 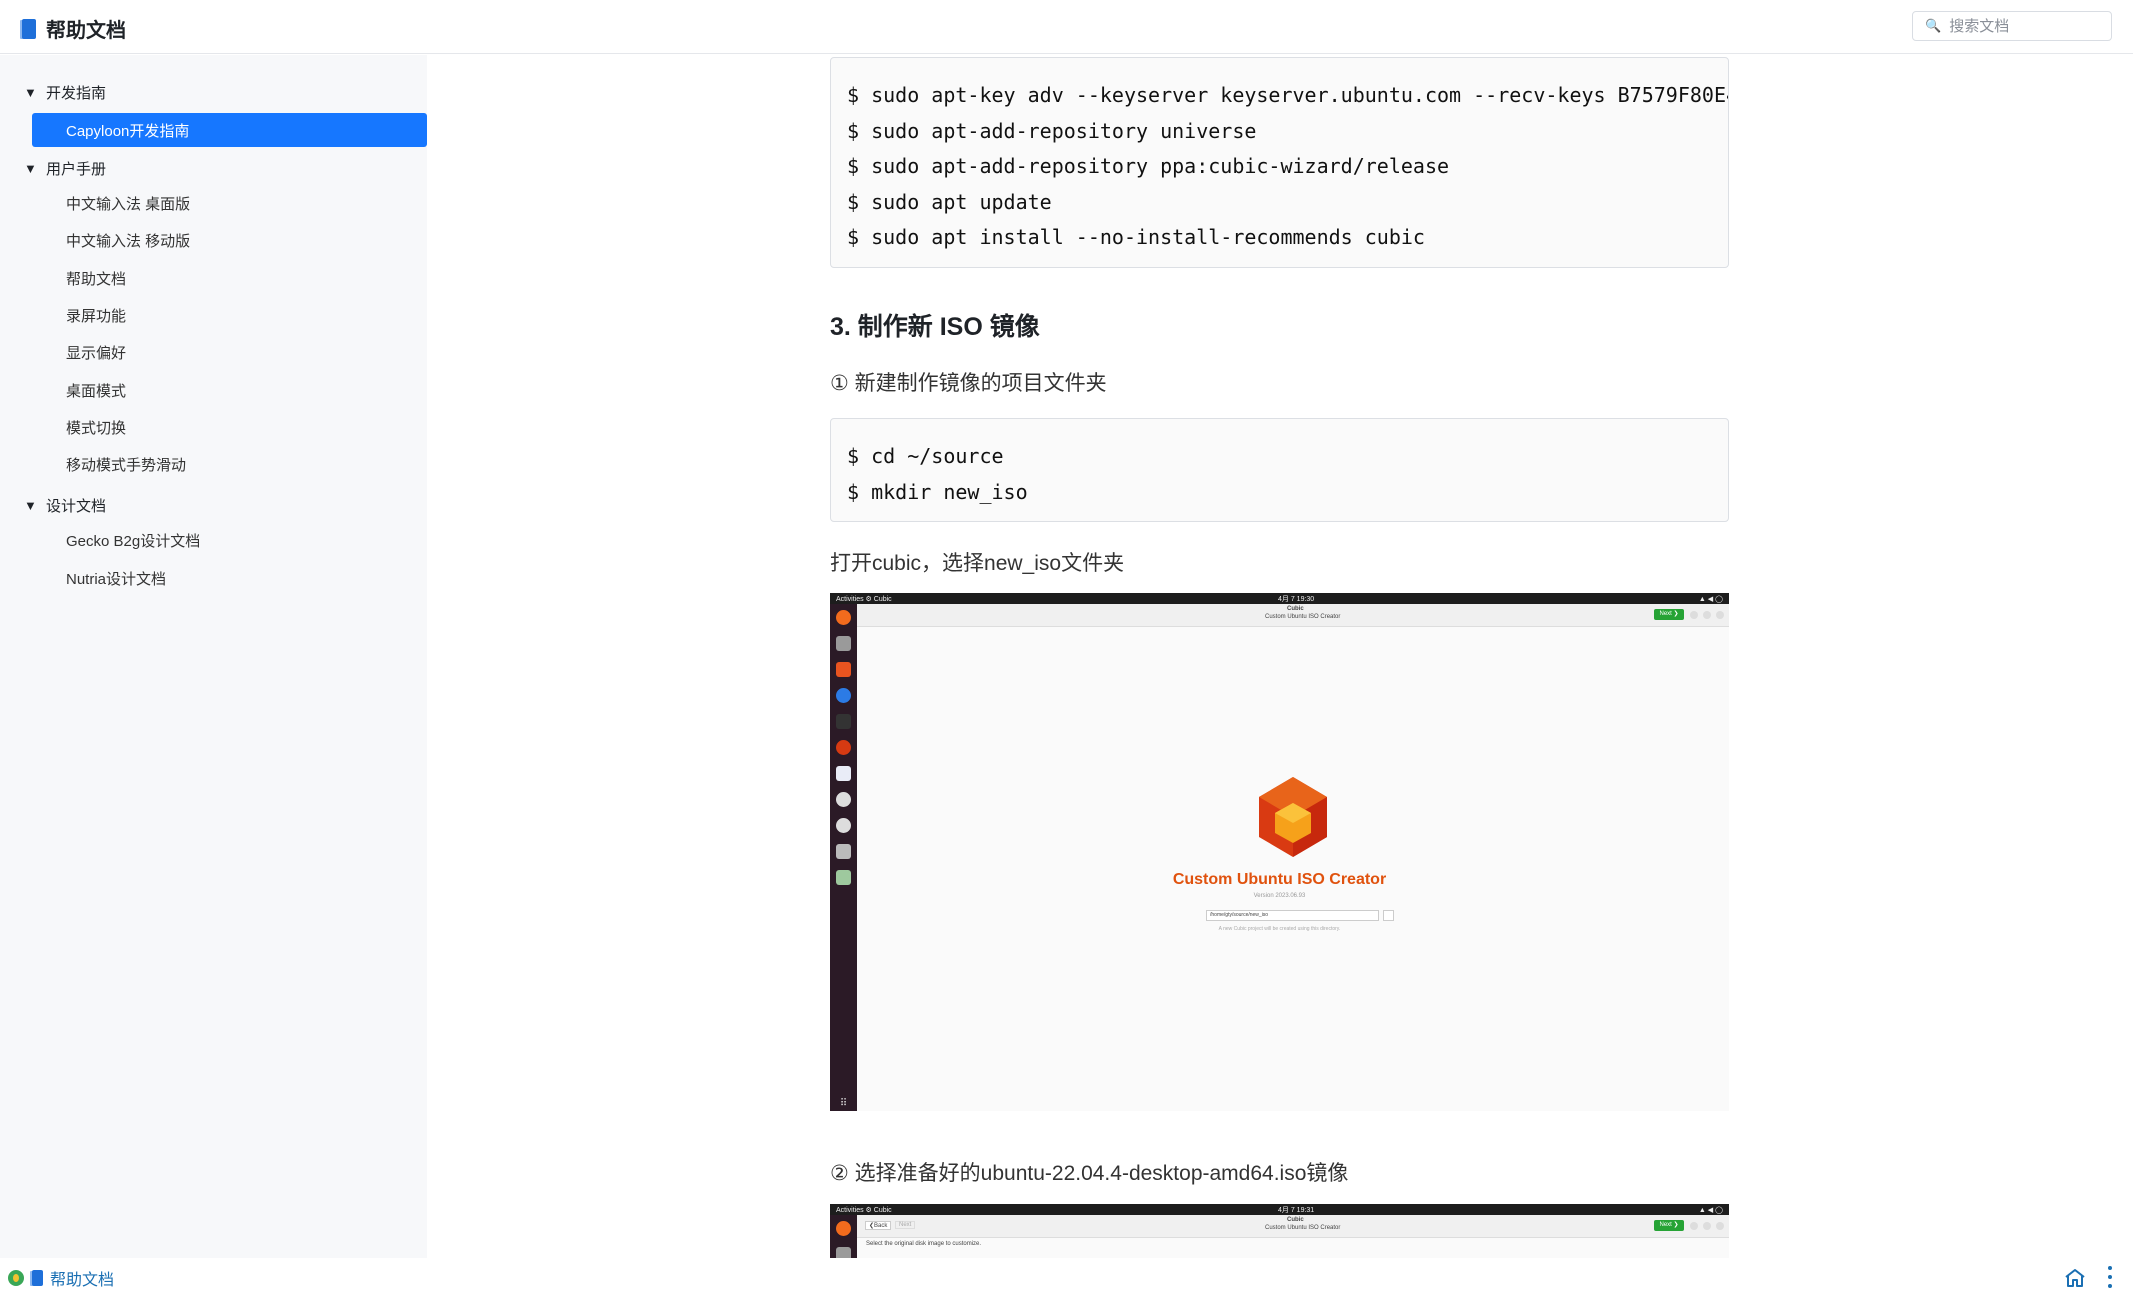 What do you see at coordinates (925, 456) in the screenshot?
I see `code-line: $ cd ~/source` at bounding box center [925, 456].